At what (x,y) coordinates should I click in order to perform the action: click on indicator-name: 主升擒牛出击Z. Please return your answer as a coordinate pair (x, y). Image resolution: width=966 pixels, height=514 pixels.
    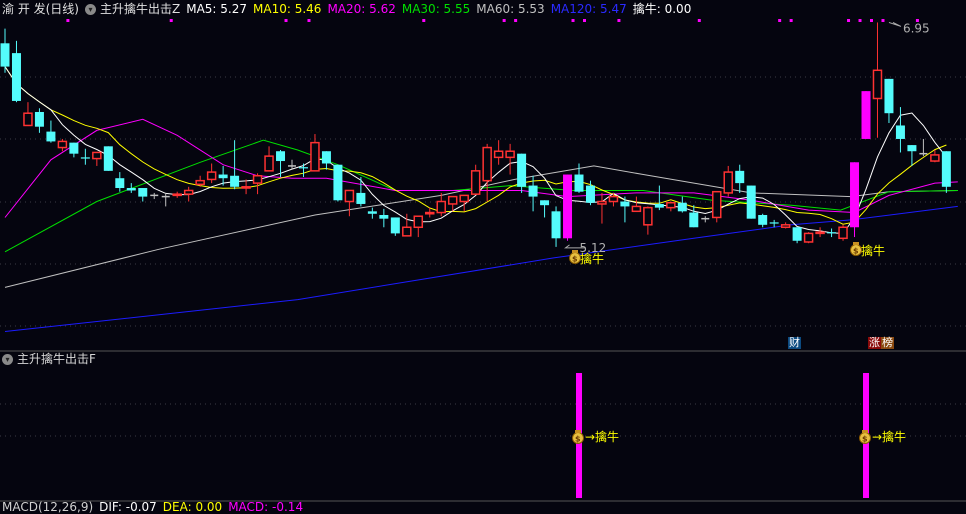
    Looking at the image, I should click on (140, 9).